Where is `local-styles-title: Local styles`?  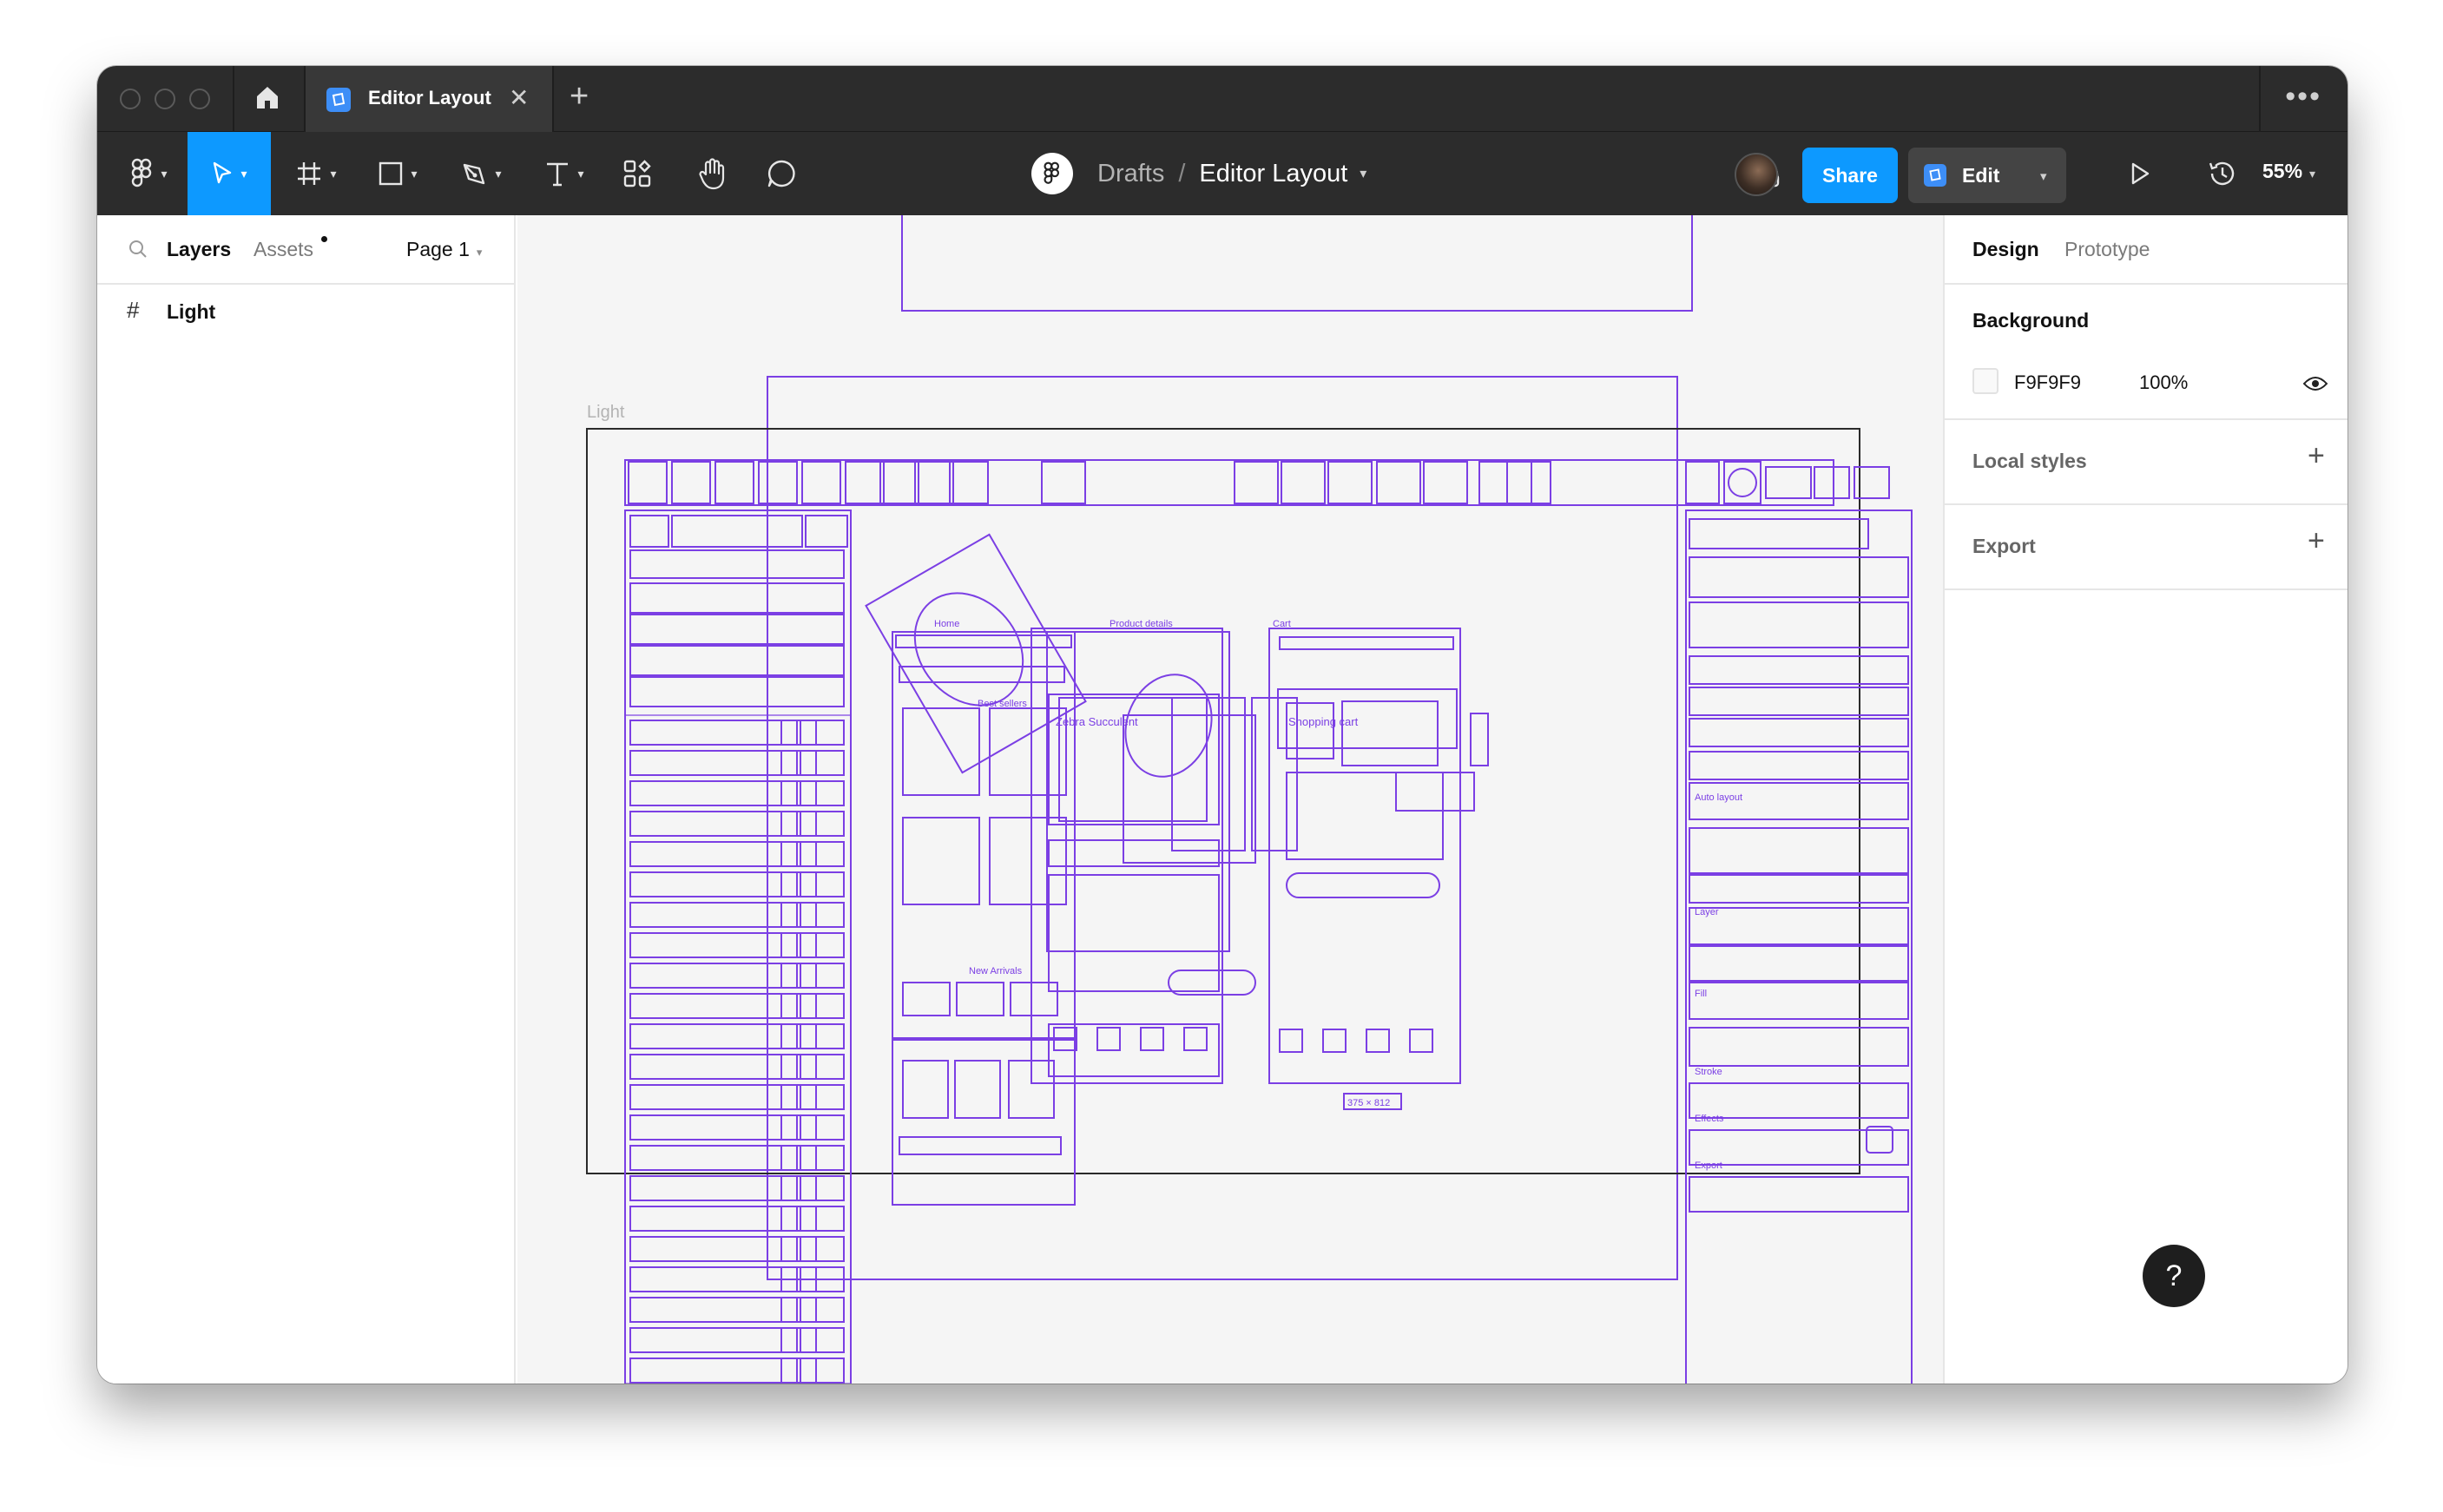
local-styles-title: Local styles is located at coordinates (2029, 461).